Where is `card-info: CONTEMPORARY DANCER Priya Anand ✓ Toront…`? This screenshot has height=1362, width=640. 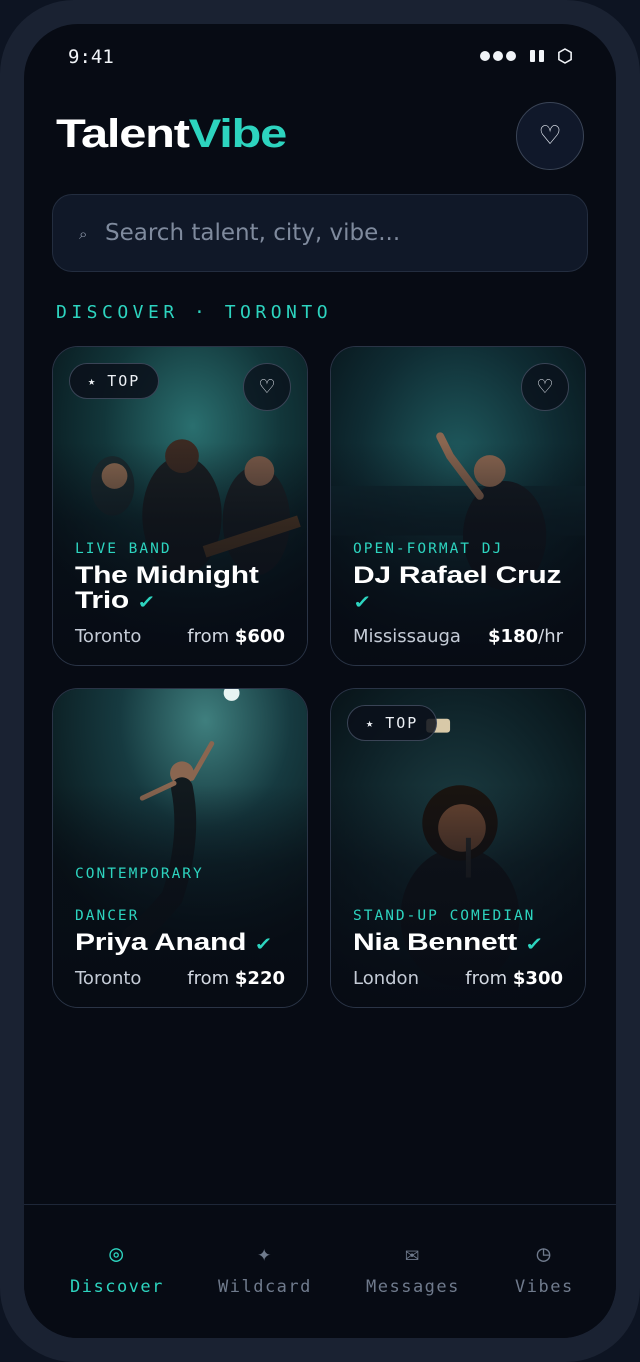 card-info: CONTEMPORARY DANCER Priya Anand ✓ Toront… is located at coordinates (180, 926).